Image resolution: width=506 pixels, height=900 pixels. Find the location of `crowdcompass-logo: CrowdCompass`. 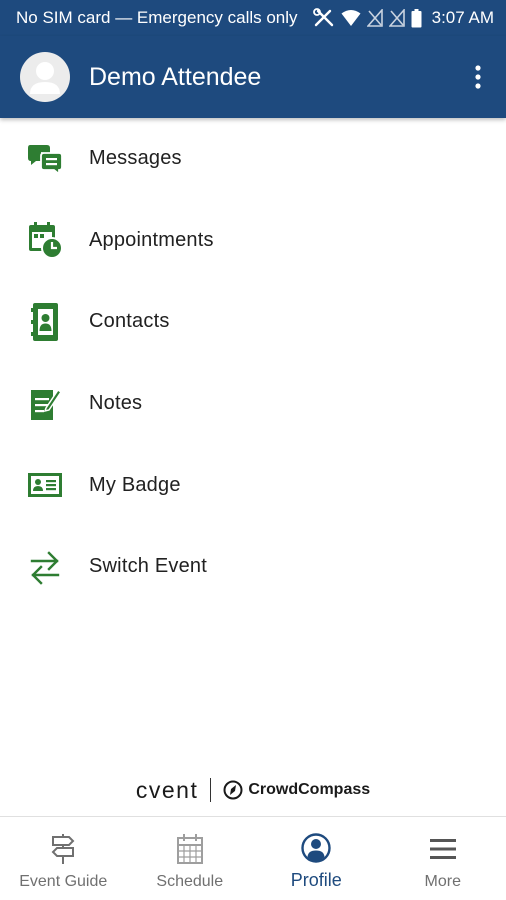

crowdcompass-logo: CrowdCompass is located at coordinates (296, 790).